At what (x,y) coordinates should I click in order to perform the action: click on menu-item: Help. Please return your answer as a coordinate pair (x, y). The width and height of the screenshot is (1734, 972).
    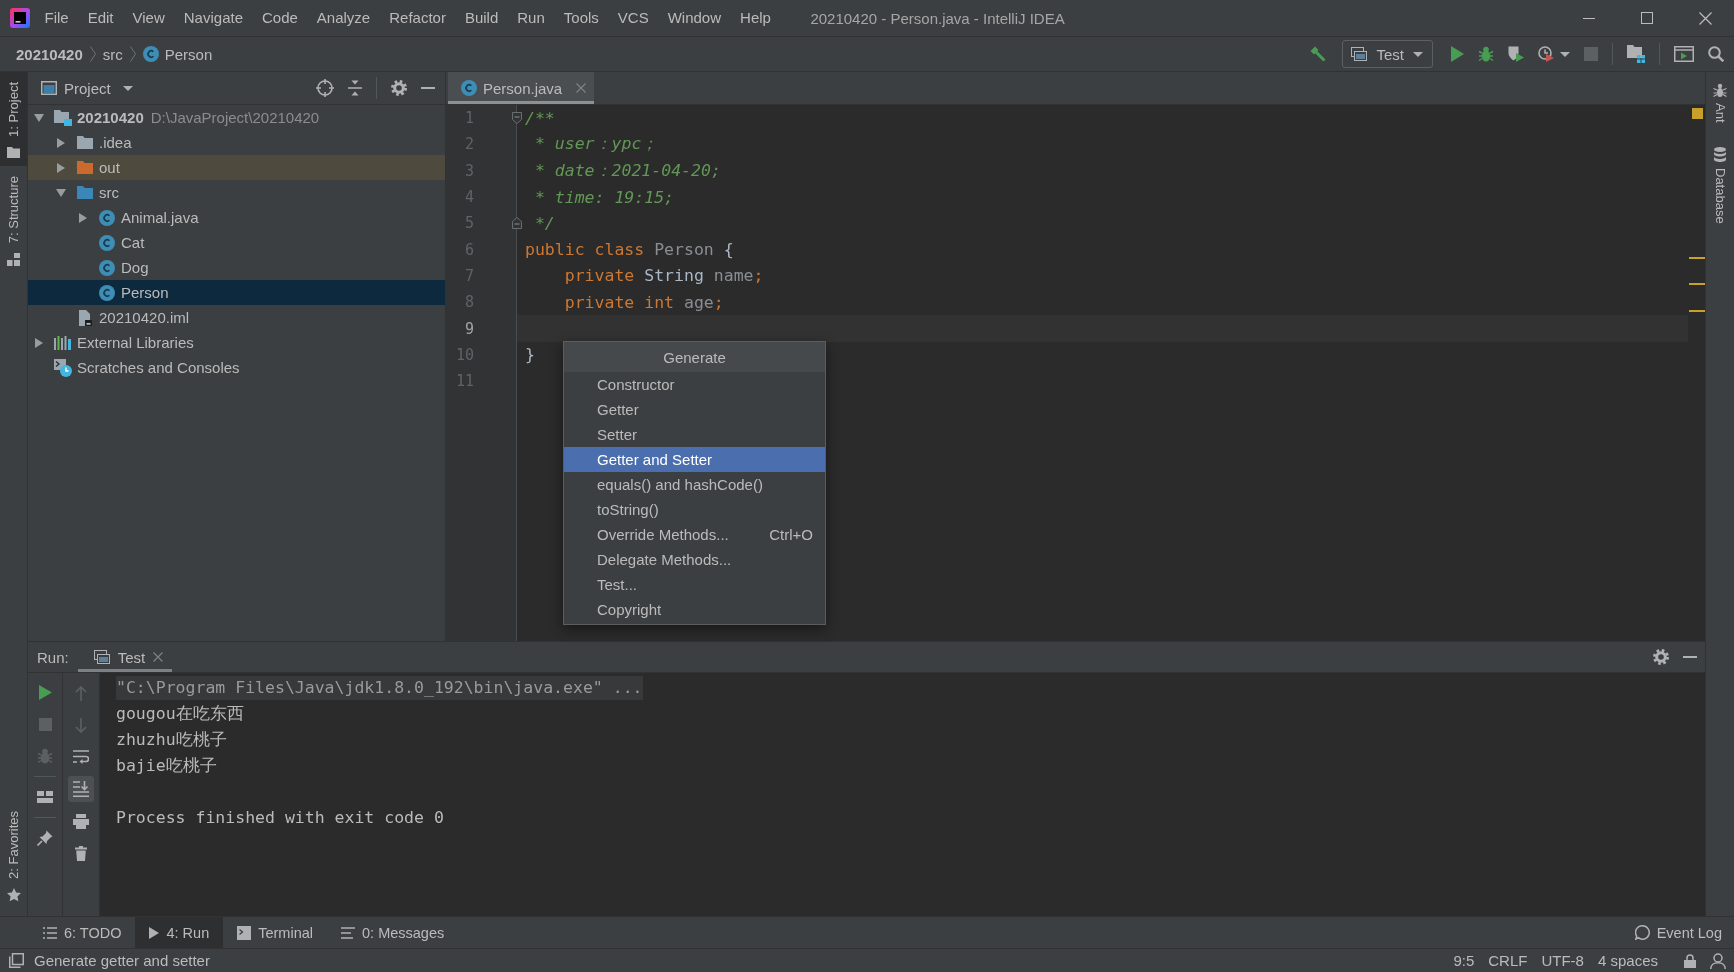
    Looking at the image, I should click on (755, 18).